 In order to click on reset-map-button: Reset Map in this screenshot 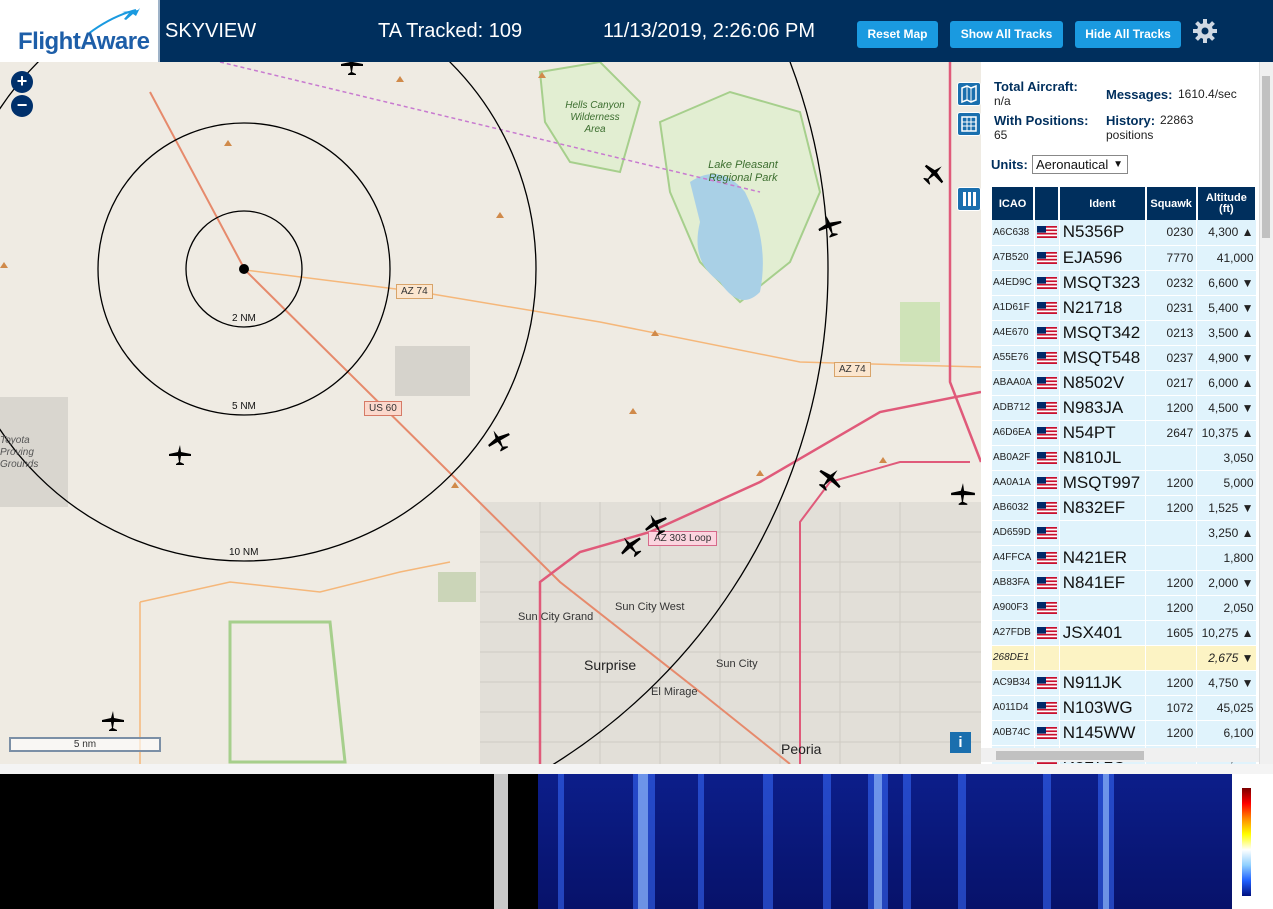, I will do `click(897, 34)`.